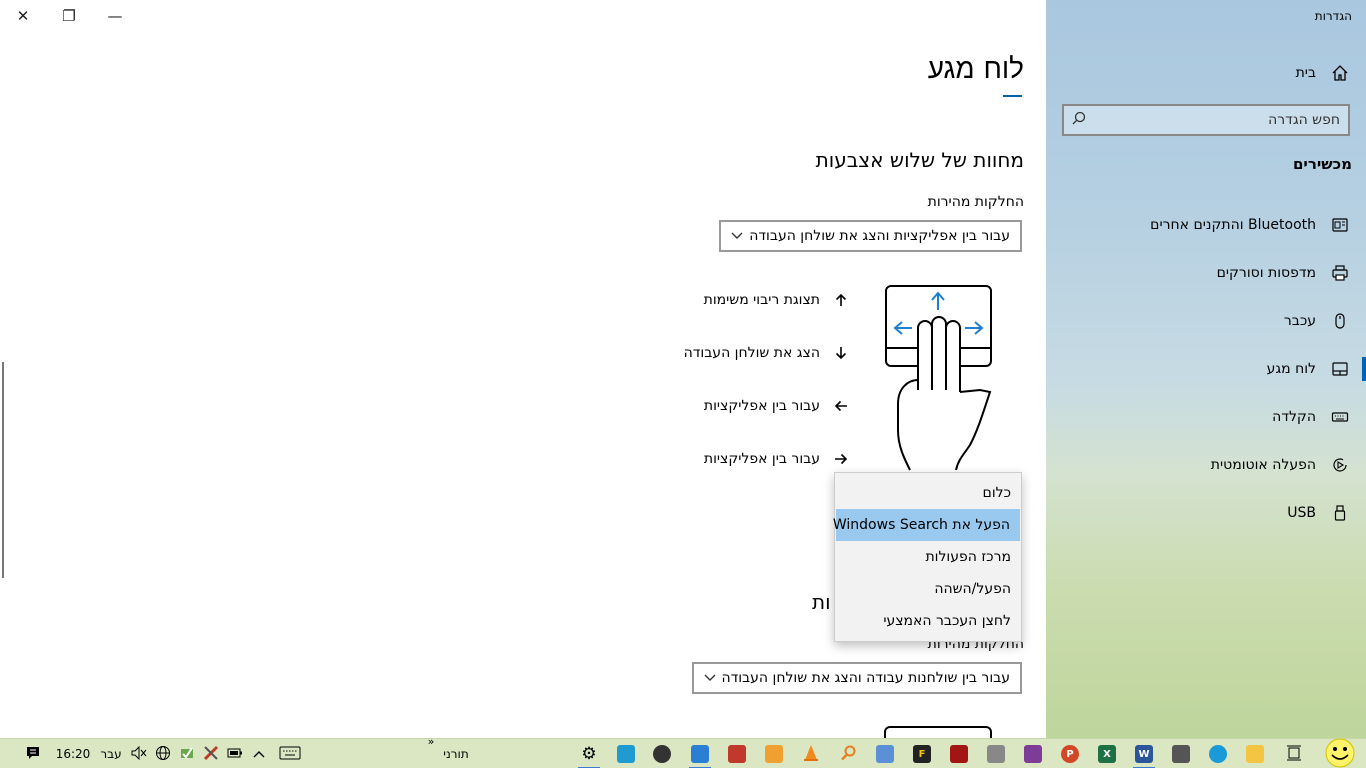 This screenshot has width=1366, height=768. I want to click on task-view-button, so click(1294, 753).